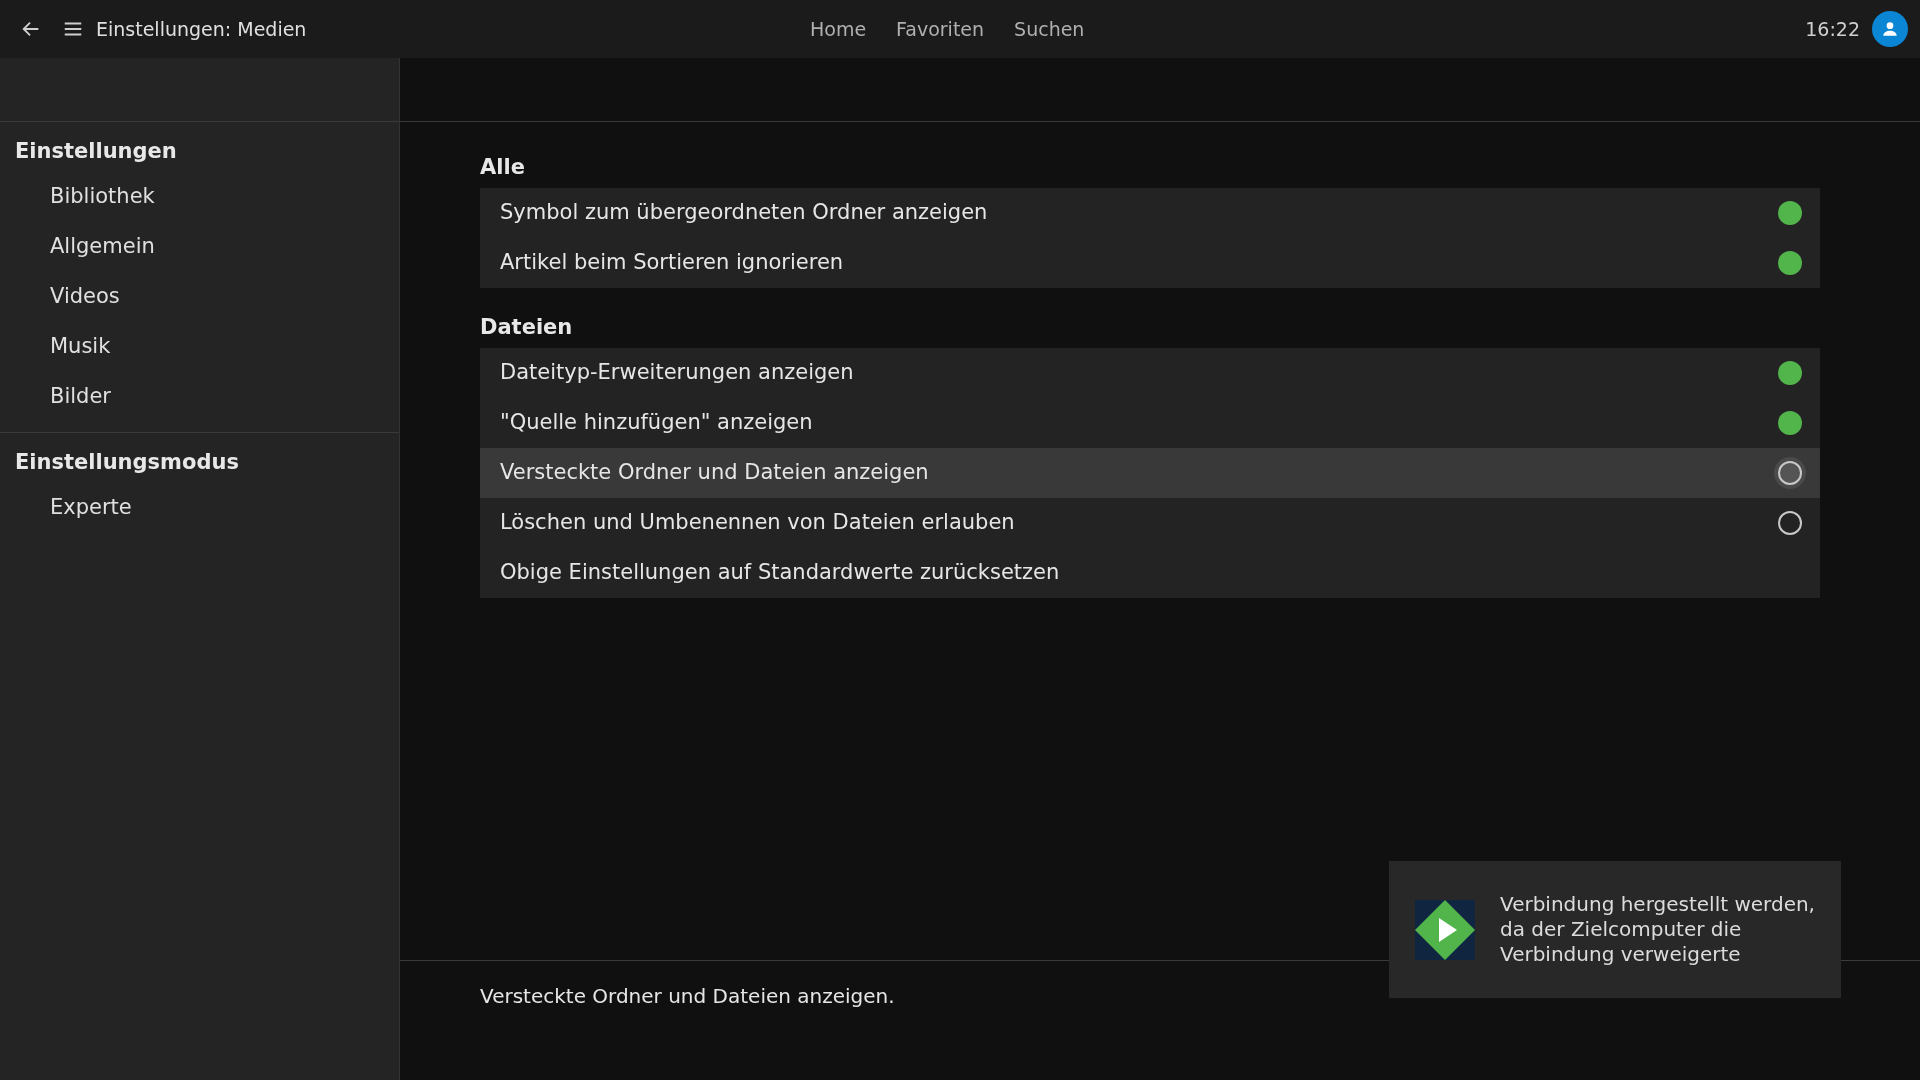 The width and height of the screenshot is (1920, 1080). Describe the element at coordinates (199, 247) in the screenshot. I see `sidebar-item: Allgemein` at that location.